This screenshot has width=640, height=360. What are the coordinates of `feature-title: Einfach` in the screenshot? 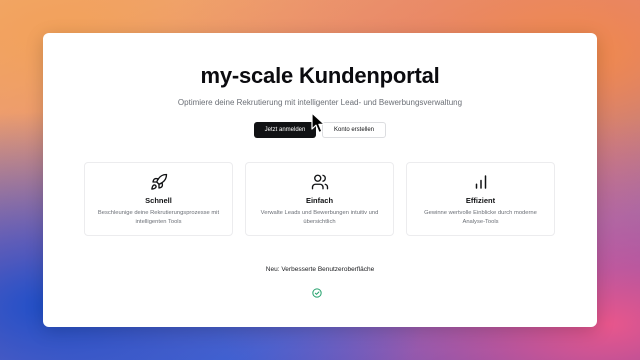 It's located at (319, 200).